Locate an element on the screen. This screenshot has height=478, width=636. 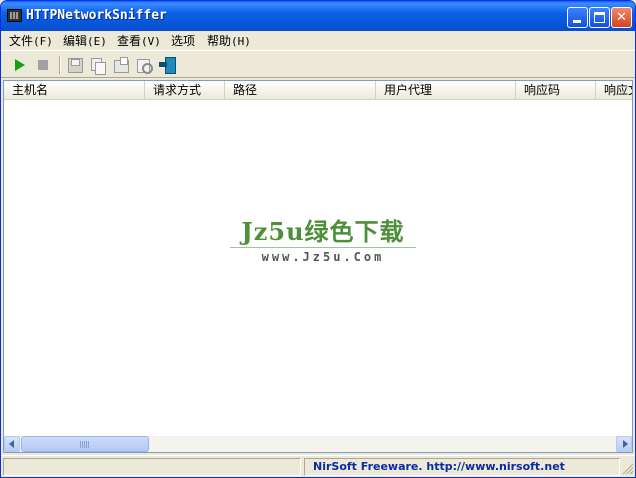
resize-grip-icon is located at coordinates (627, 468).